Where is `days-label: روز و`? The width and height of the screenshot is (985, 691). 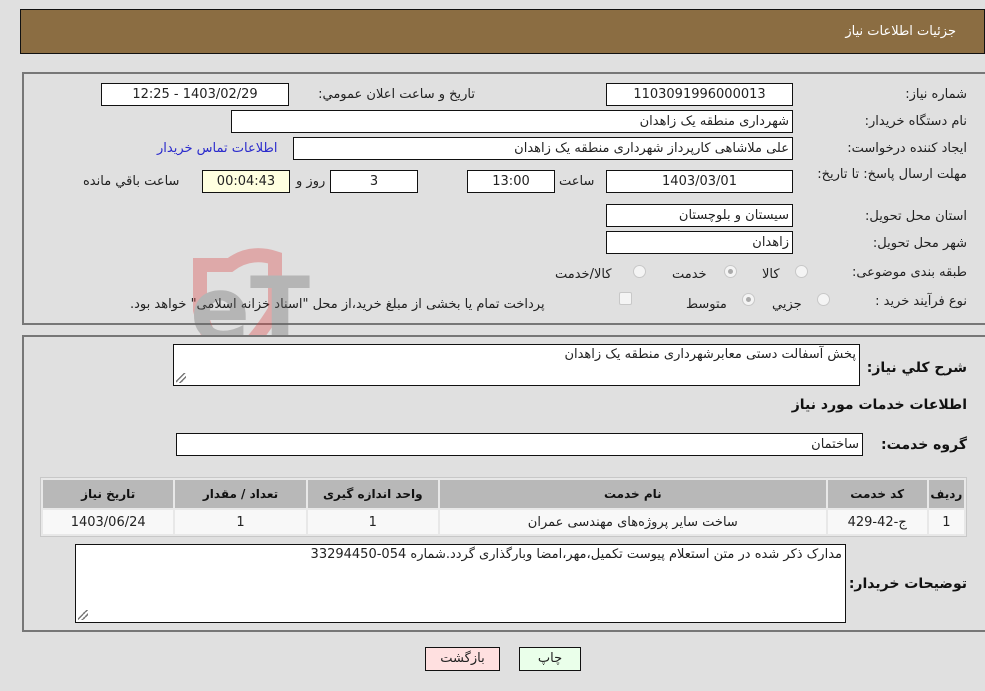 days-label: روز و is located at coordinates (311, 181).